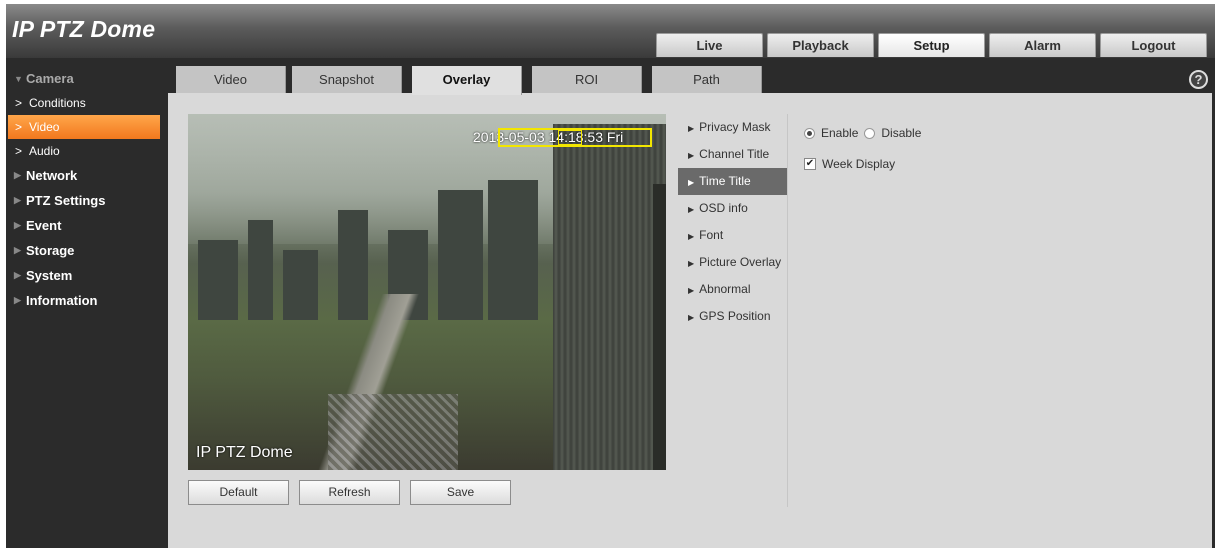 The width and height of the screenshot is (1218, 550). Describe the element at coordinates (86, 225) in the screenshot. I see `sidebar-item-event: ▶ Event` at that location.